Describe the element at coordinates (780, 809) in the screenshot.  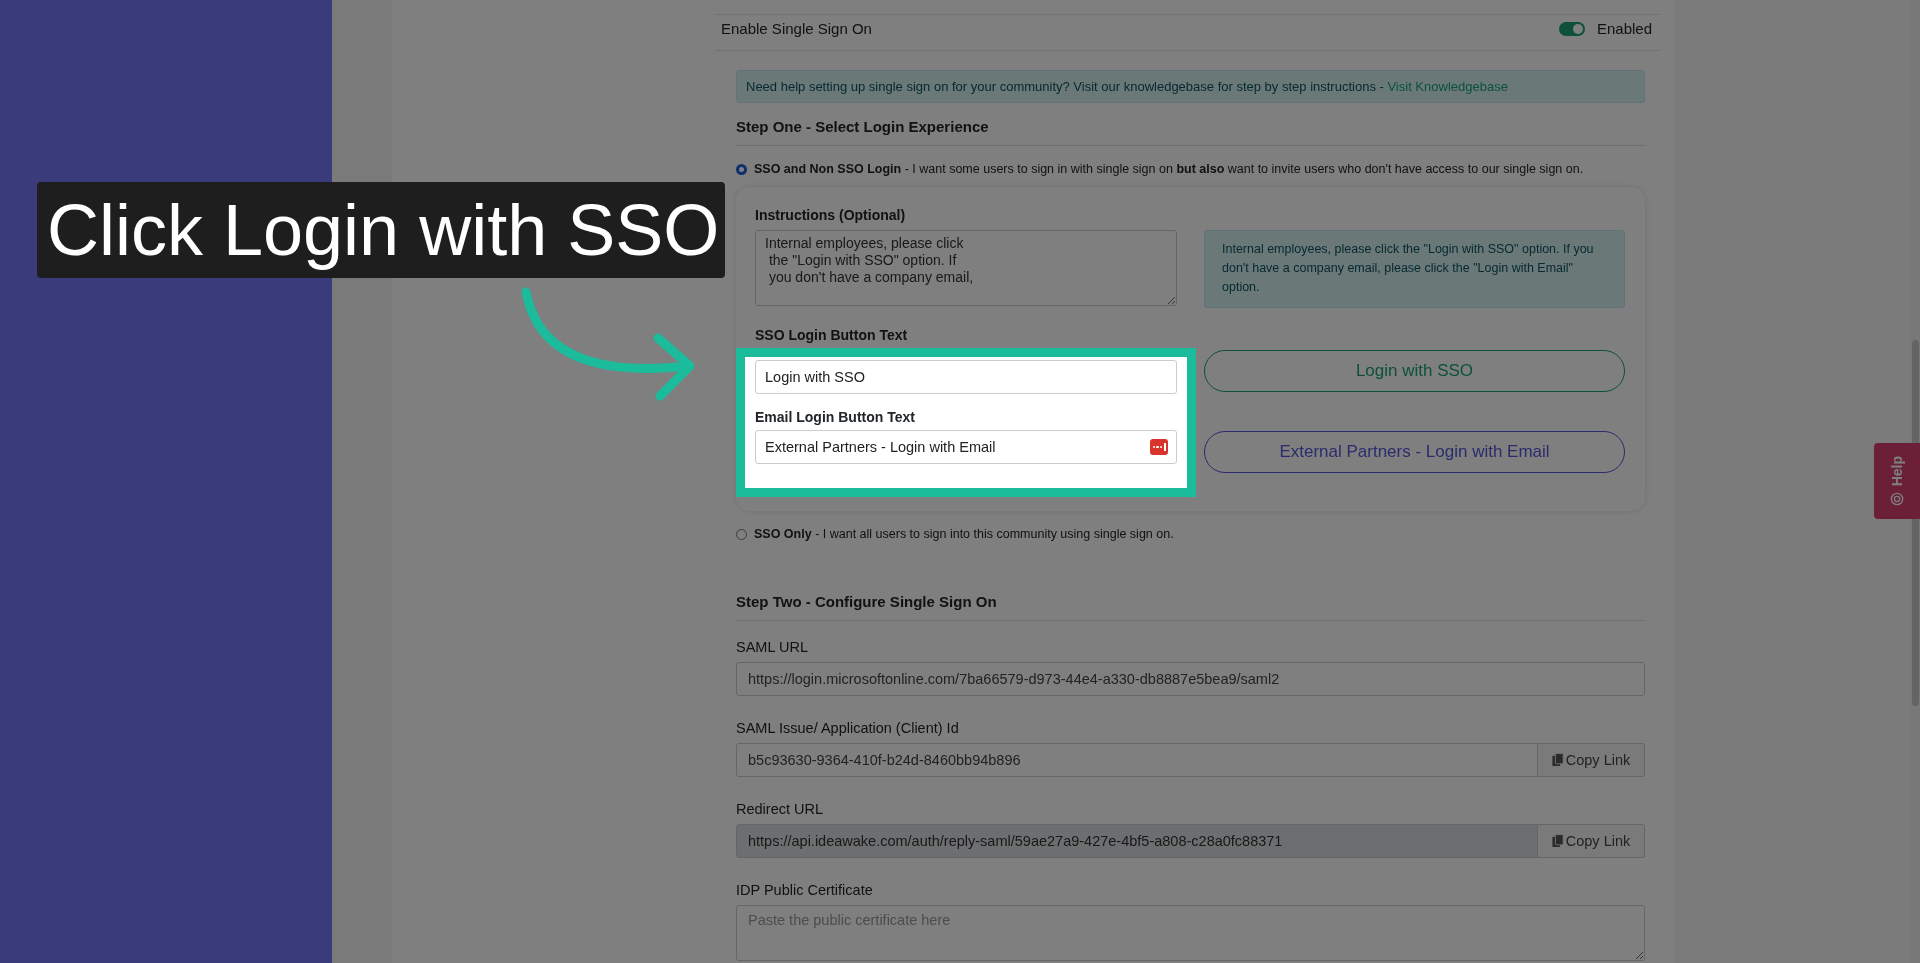
I see `field-label: Redirect URL` at that location.